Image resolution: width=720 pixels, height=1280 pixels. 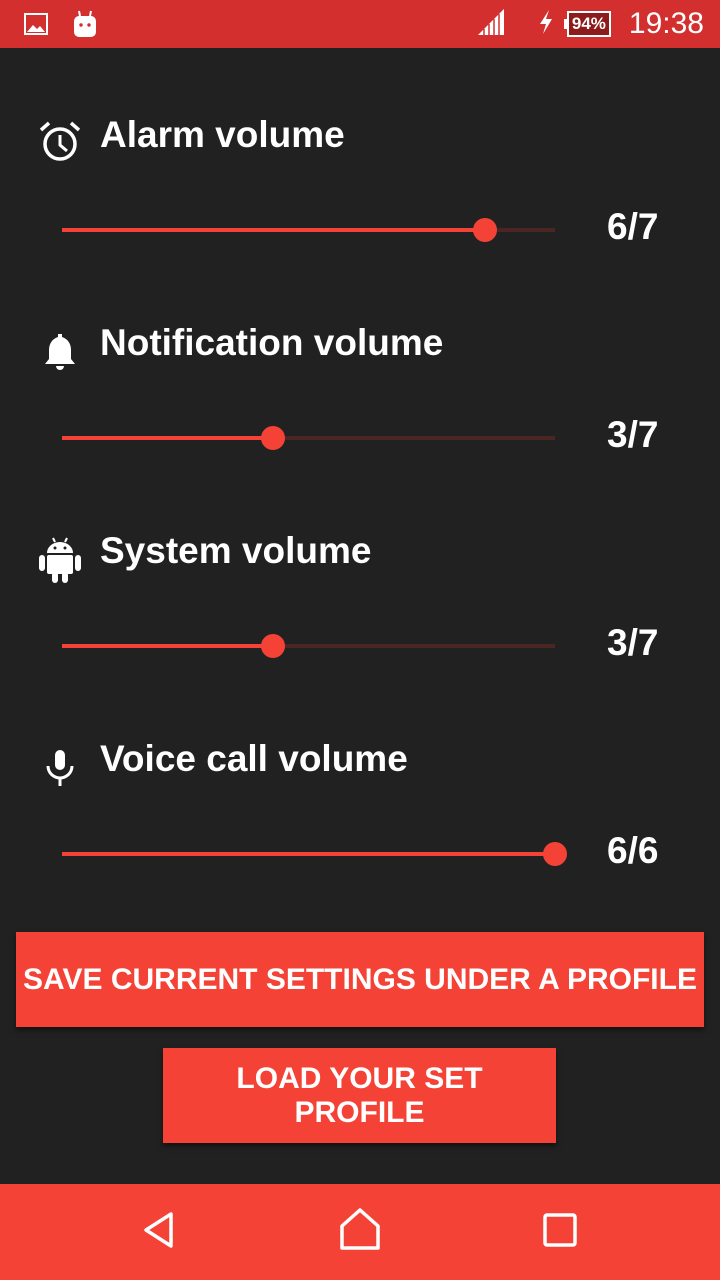 I want to click on home-icon, so click(x=360, y=1232).